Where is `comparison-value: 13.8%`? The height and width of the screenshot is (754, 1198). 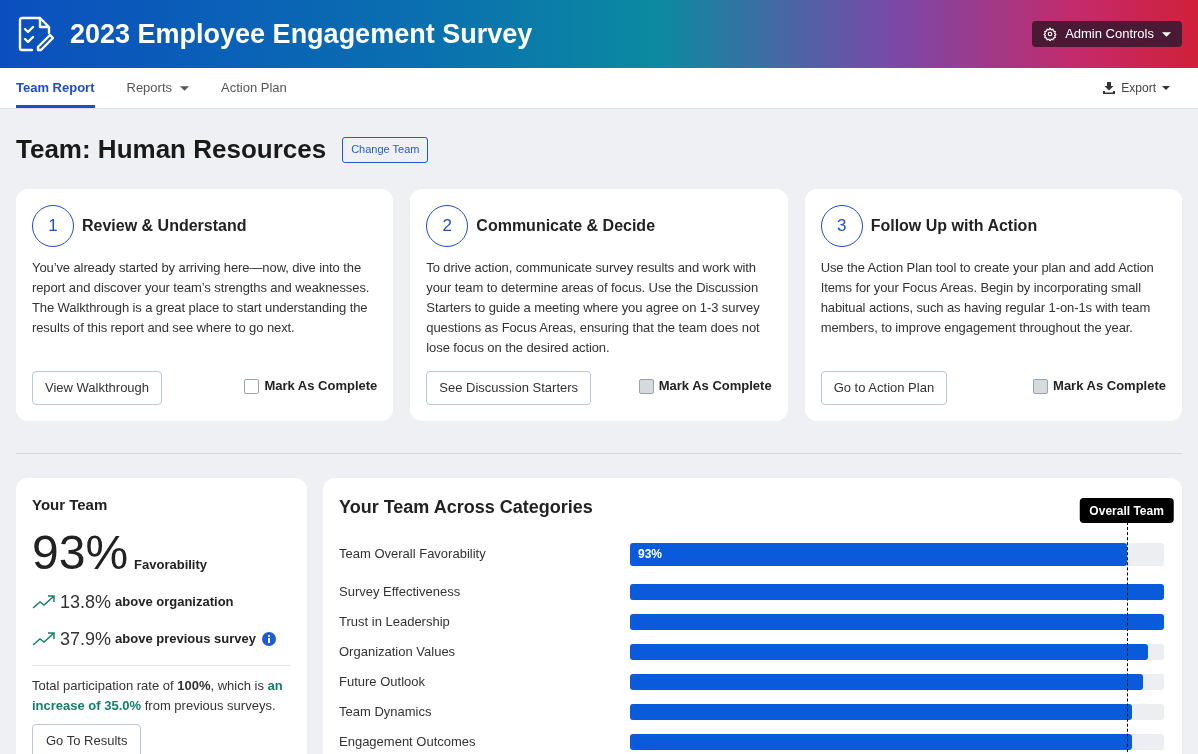
comparison-value: 13.8% is located at coordinates (86, 602).